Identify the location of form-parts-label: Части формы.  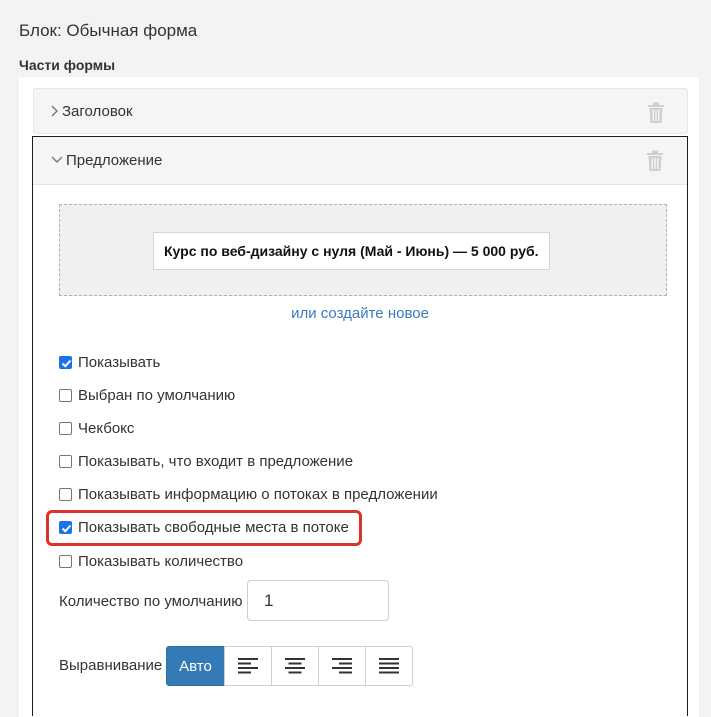
(67, 65).